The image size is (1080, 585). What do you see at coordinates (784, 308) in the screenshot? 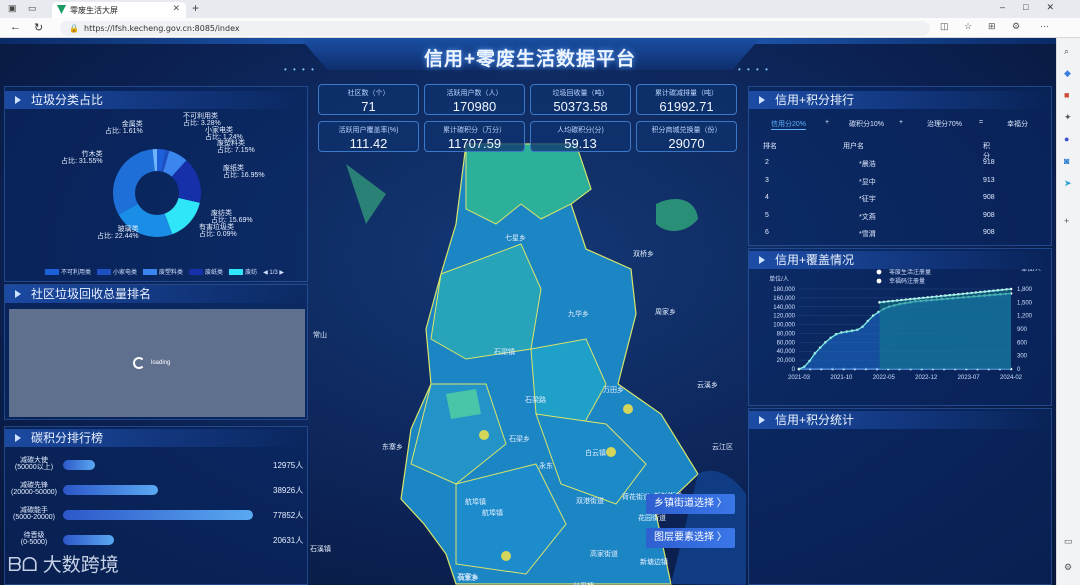
I see `y-tick-left: 140,000` at bounding box center [784, 308].